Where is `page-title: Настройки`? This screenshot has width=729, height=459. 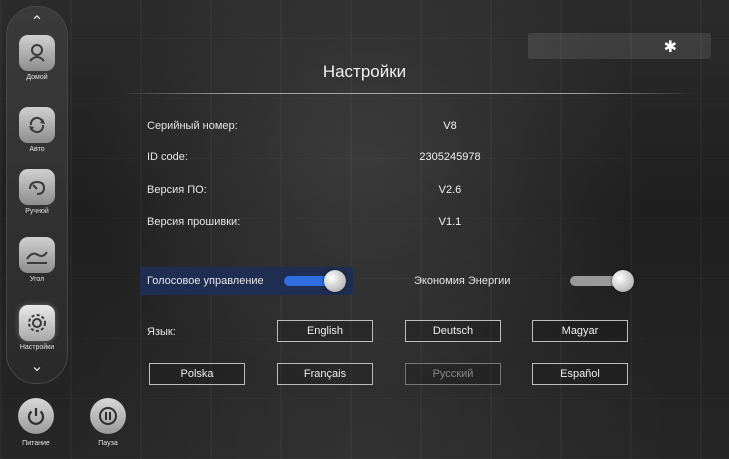
page-title: Настройки is located at coordinates (364, 71).